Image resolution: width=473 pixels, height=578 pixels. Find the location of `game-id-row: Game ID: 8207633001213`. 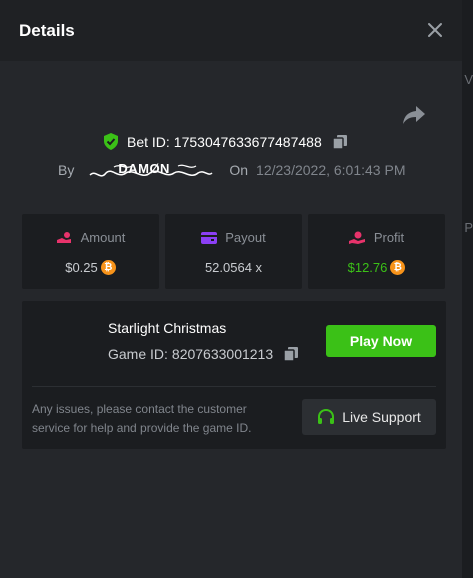

game-id-row: Game ID: 8207633001213 is located at coordinates (203, 354).